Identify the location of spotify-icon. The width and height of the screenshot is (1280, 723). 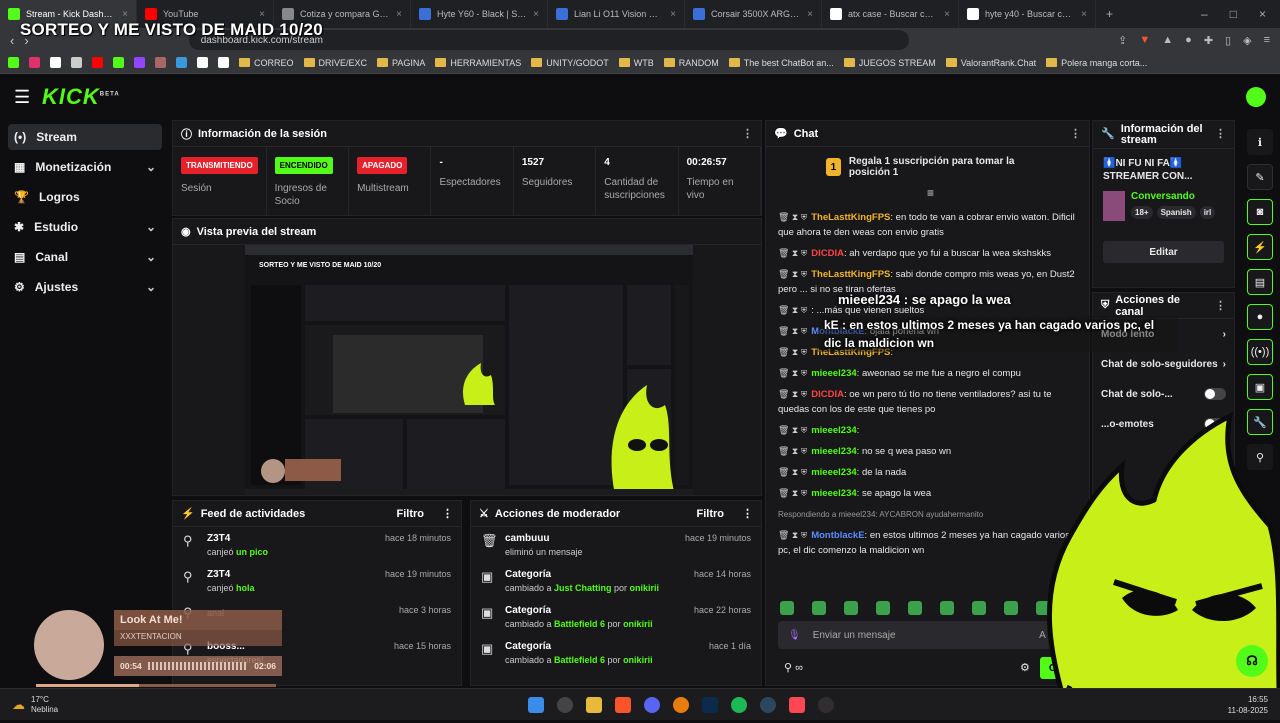
(739, 704).